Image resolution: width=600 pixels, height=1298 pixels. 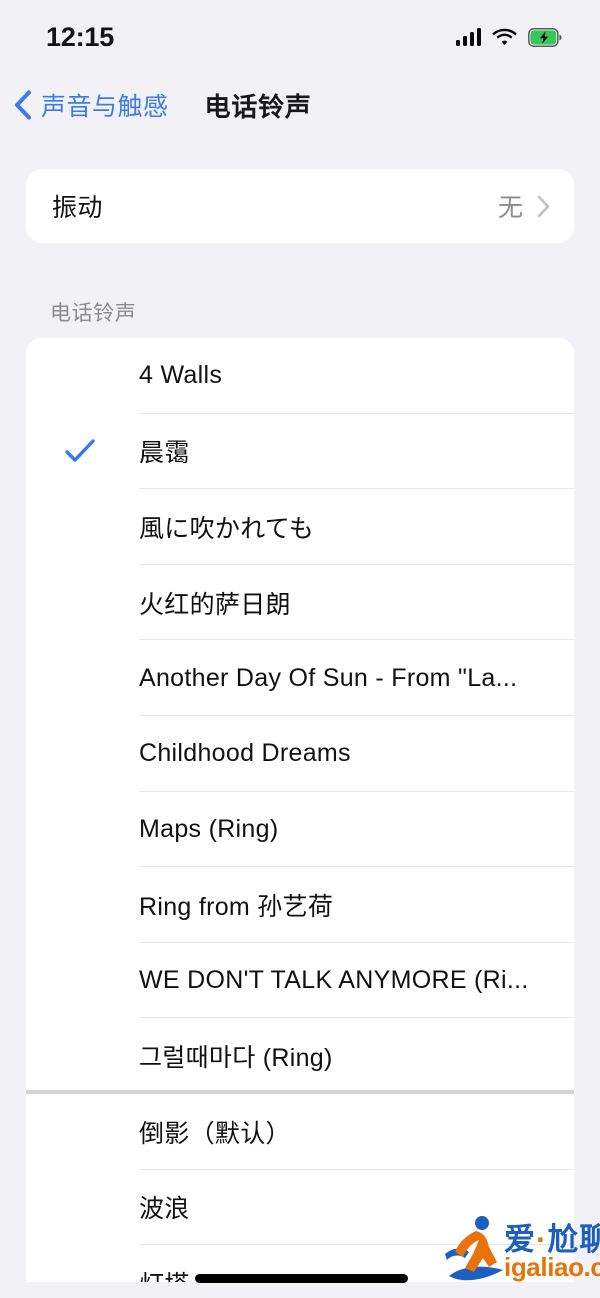 I want to click on ringtone-label: 風に吹かれても, so click(x=227, y=528).